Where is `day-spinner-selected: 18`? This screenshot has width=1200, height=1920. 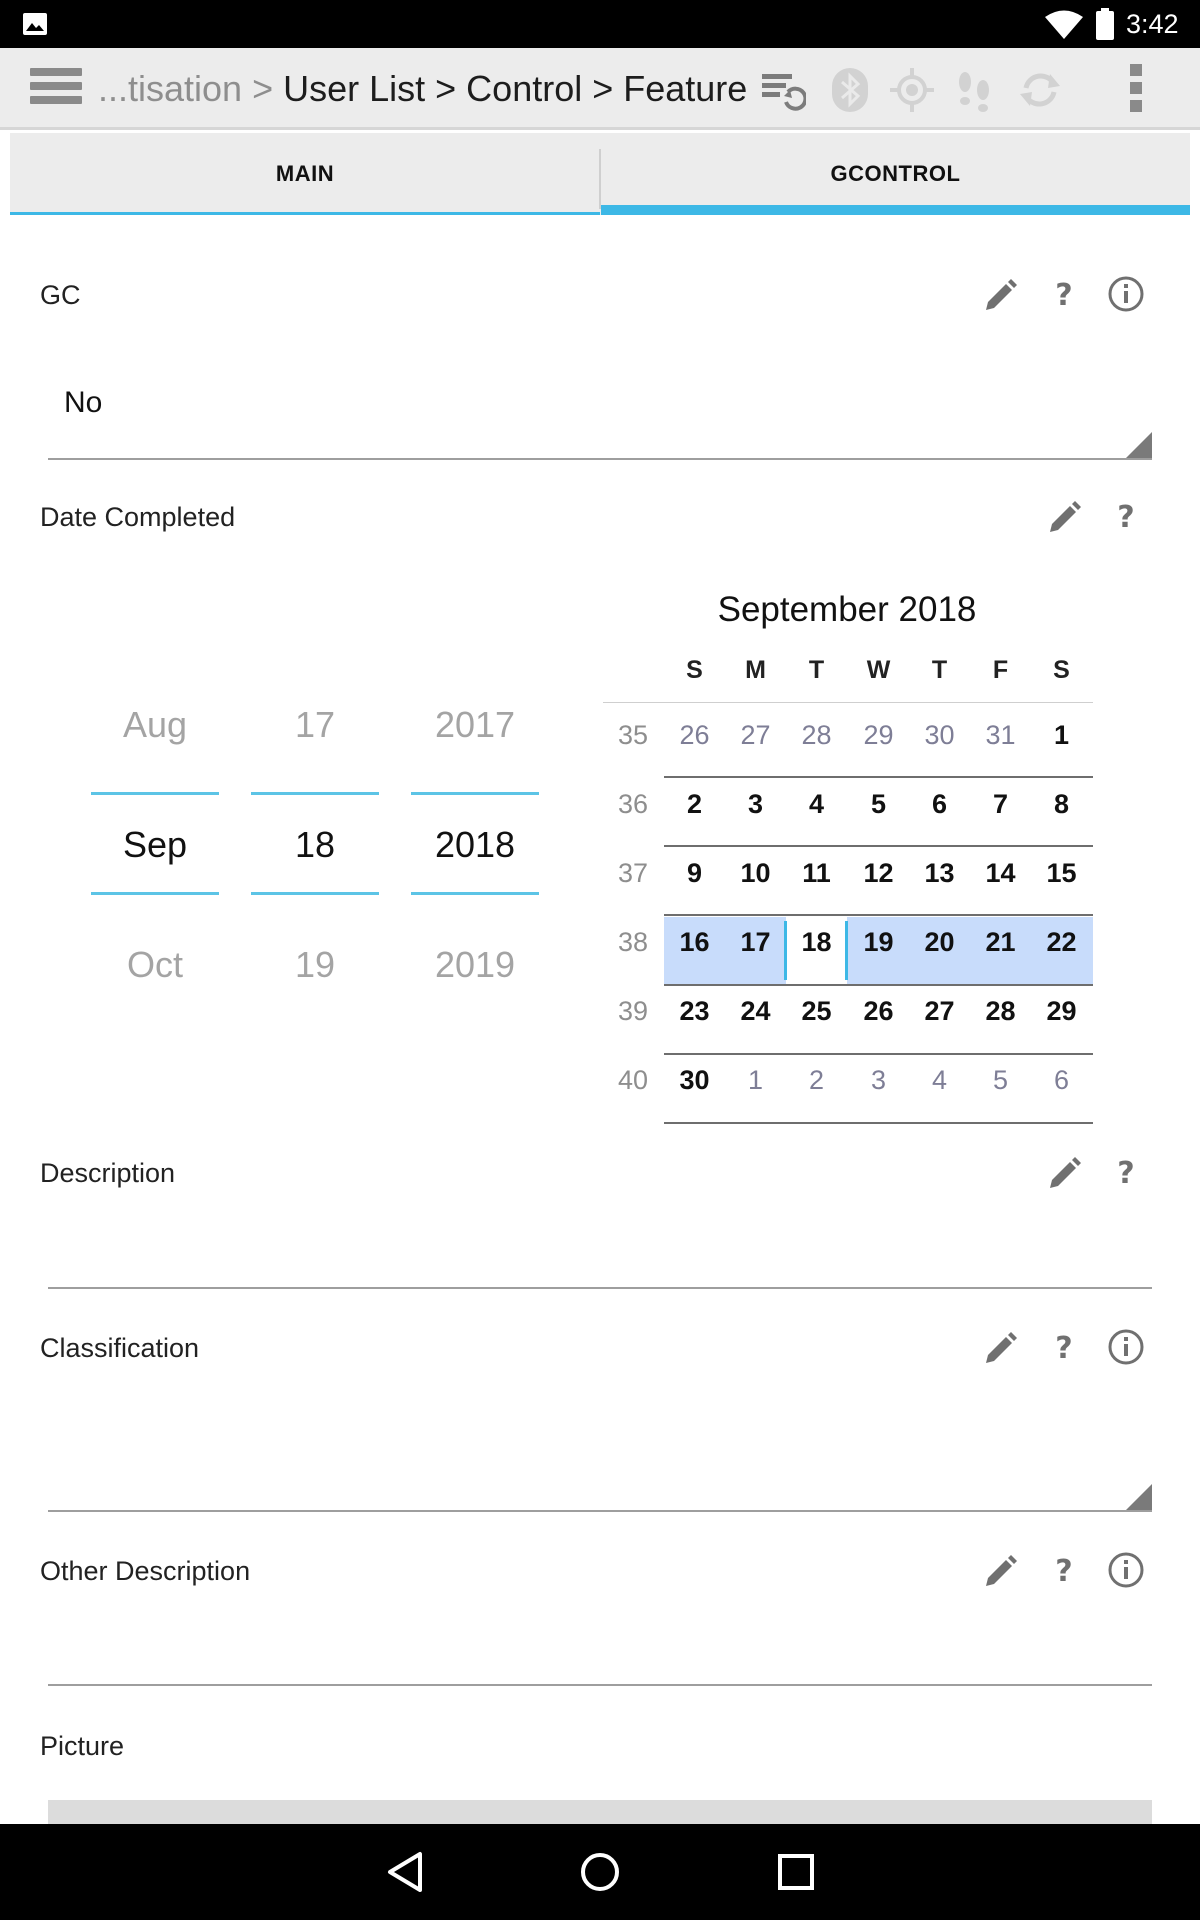 day-spinner-selected: 18 is located at coordinates (315, 845).